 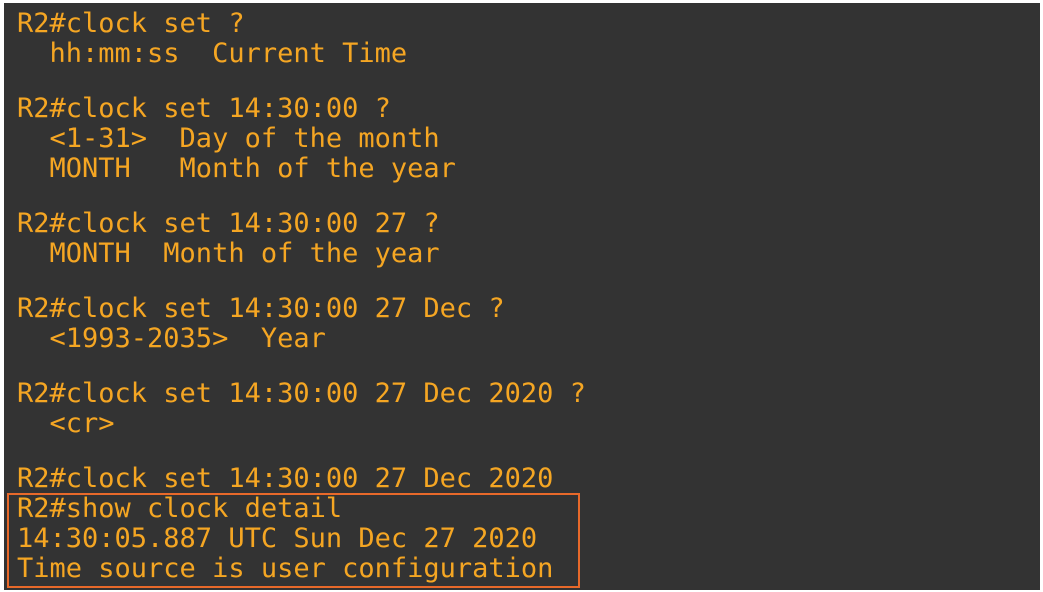 What do you see at coordinates (228, 223) in the screenshot?
I see `command-line: R2#clock set 14:30:00 27 ?` at bounding box center [228, 223].